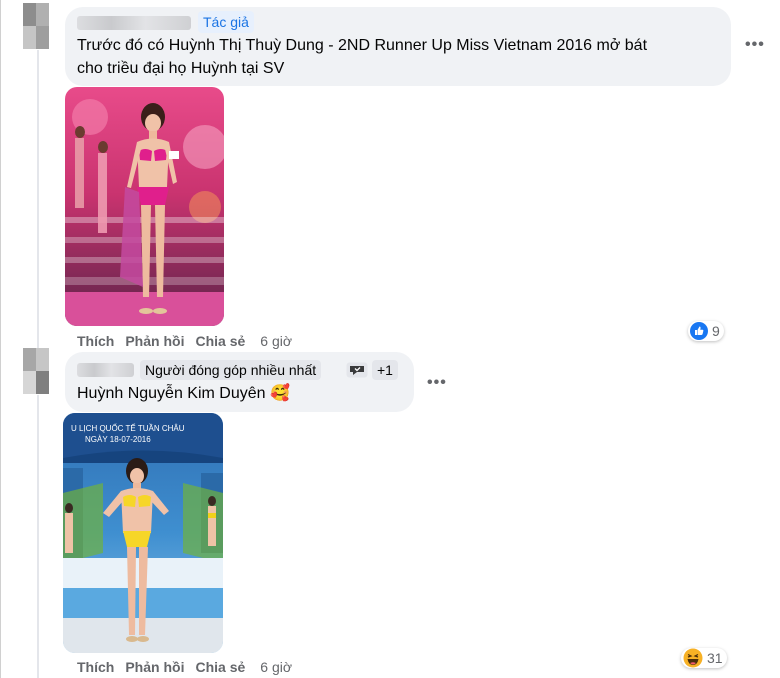 This screenshot has width=780, height=678. Describe the element at coordinates (715, 658) in the screenshot. I see `reaction-count: 31` at that location.